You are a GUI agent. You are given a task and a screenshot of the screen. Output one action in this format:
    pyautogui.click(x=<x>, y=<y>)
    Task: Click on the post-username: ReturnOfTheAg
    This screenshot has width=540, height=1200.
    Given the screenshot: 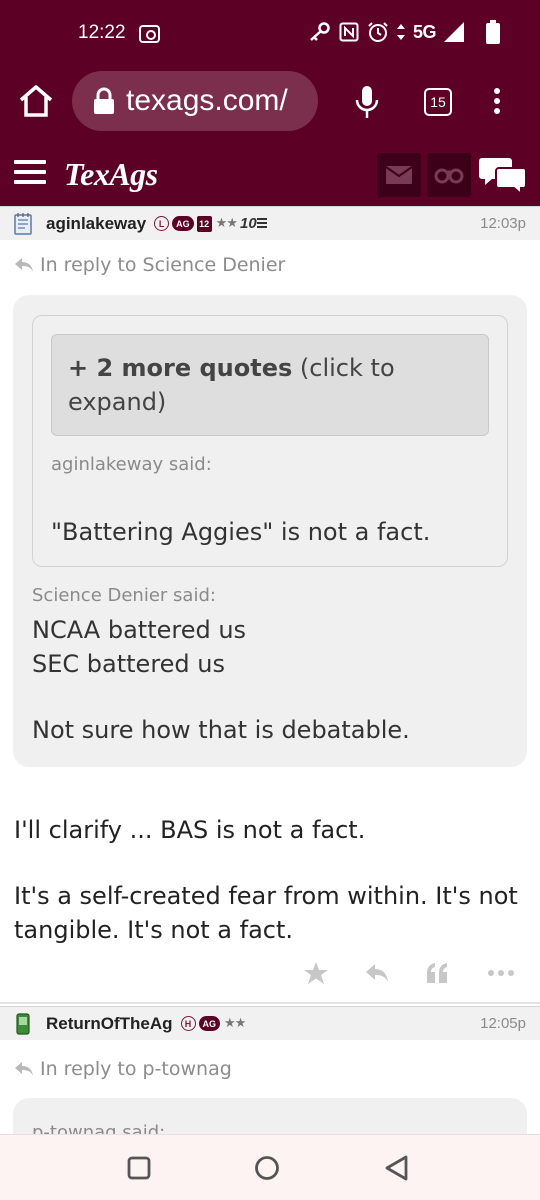 What is the action you would take?
    pyautogui.click(x=109, y=1024)
    